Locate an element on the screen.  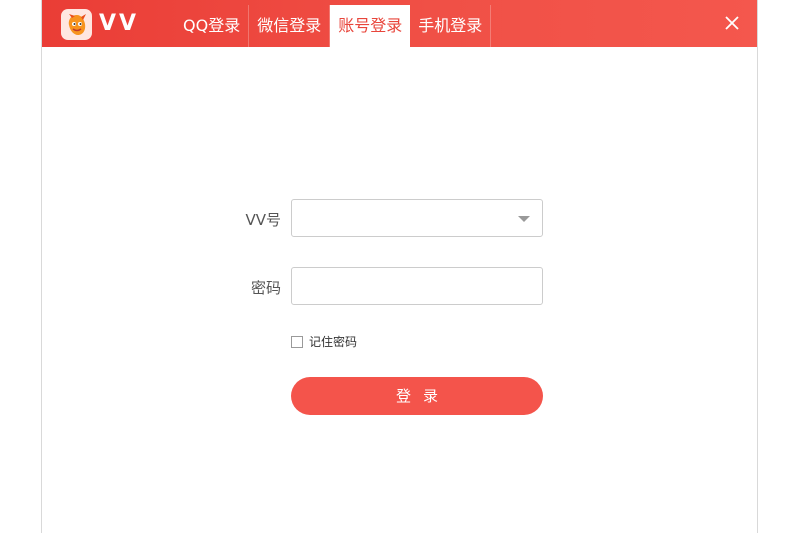
account-input is located at coordinates (402, 219).